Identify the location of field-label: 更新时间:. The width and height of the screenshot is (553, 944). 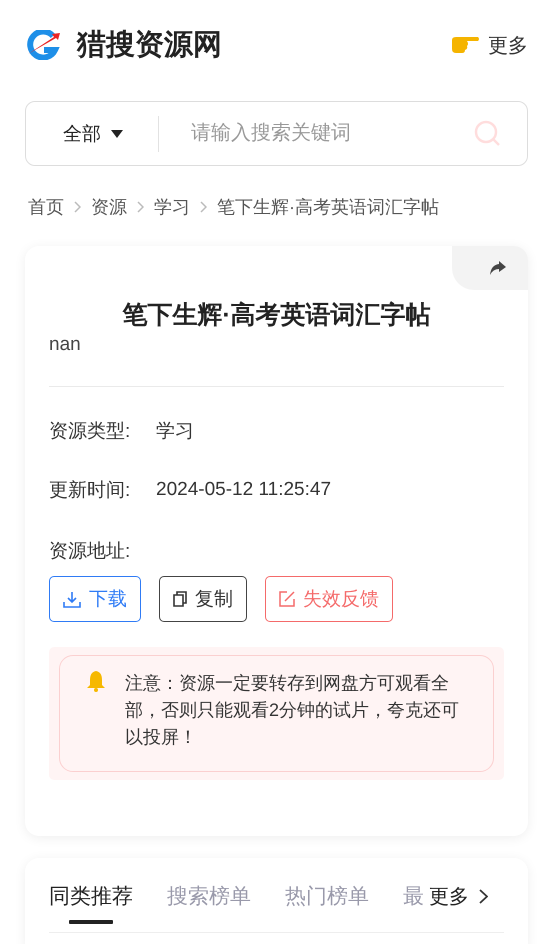
(90, 491).